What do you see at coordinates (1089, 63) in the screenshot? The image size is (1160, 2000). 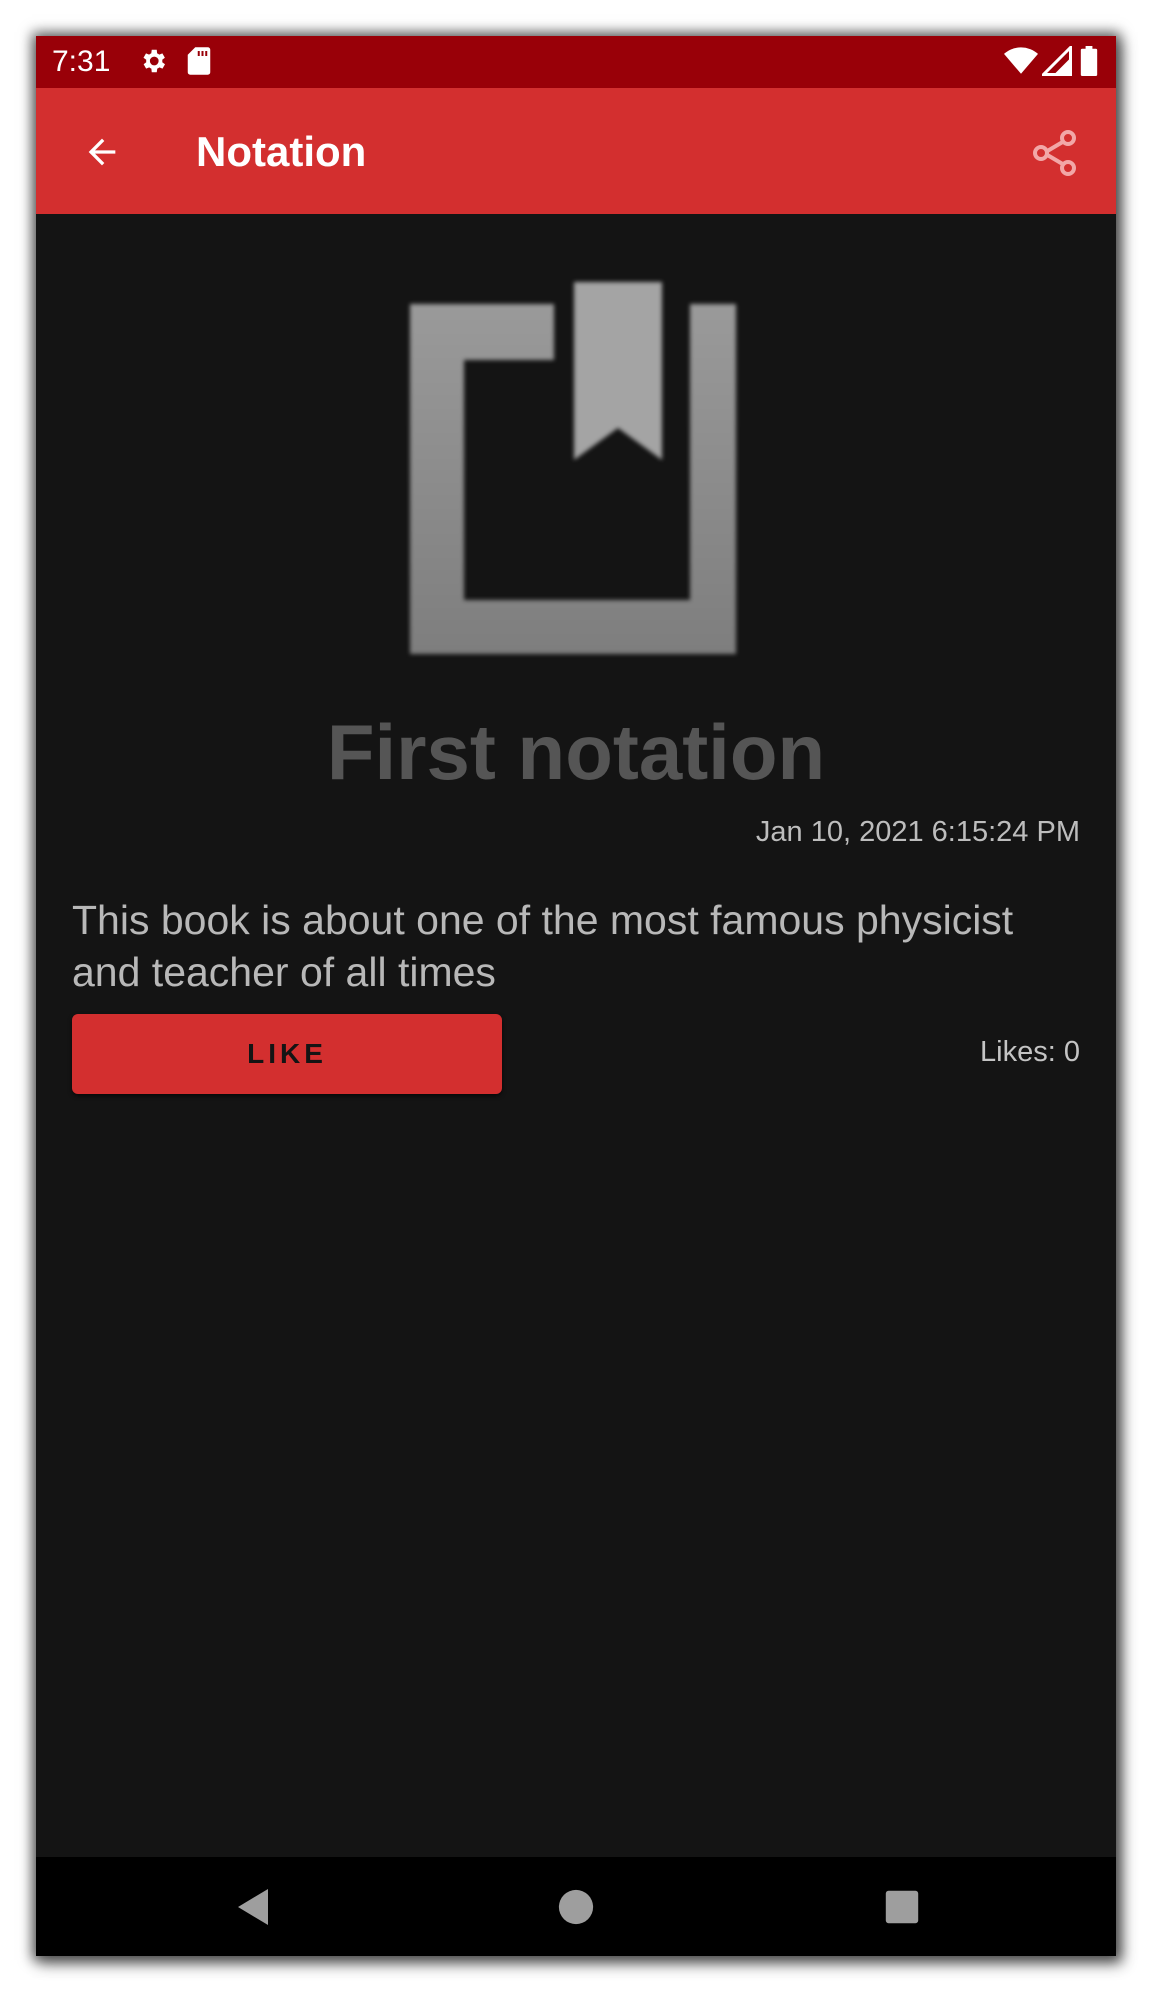 I see `battery-icon` at bounding box center [1089, 63].